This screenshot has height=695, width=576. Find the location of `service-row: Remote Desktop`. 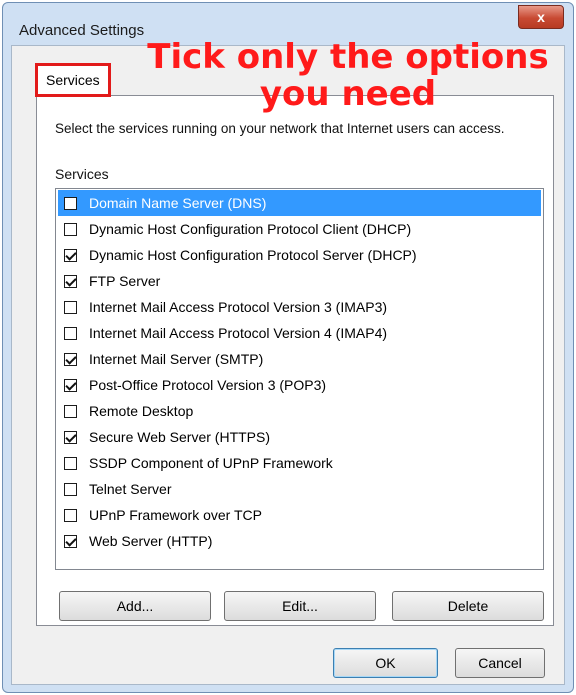

service-row: Remote Desktop is located at coordinates (299, 411).